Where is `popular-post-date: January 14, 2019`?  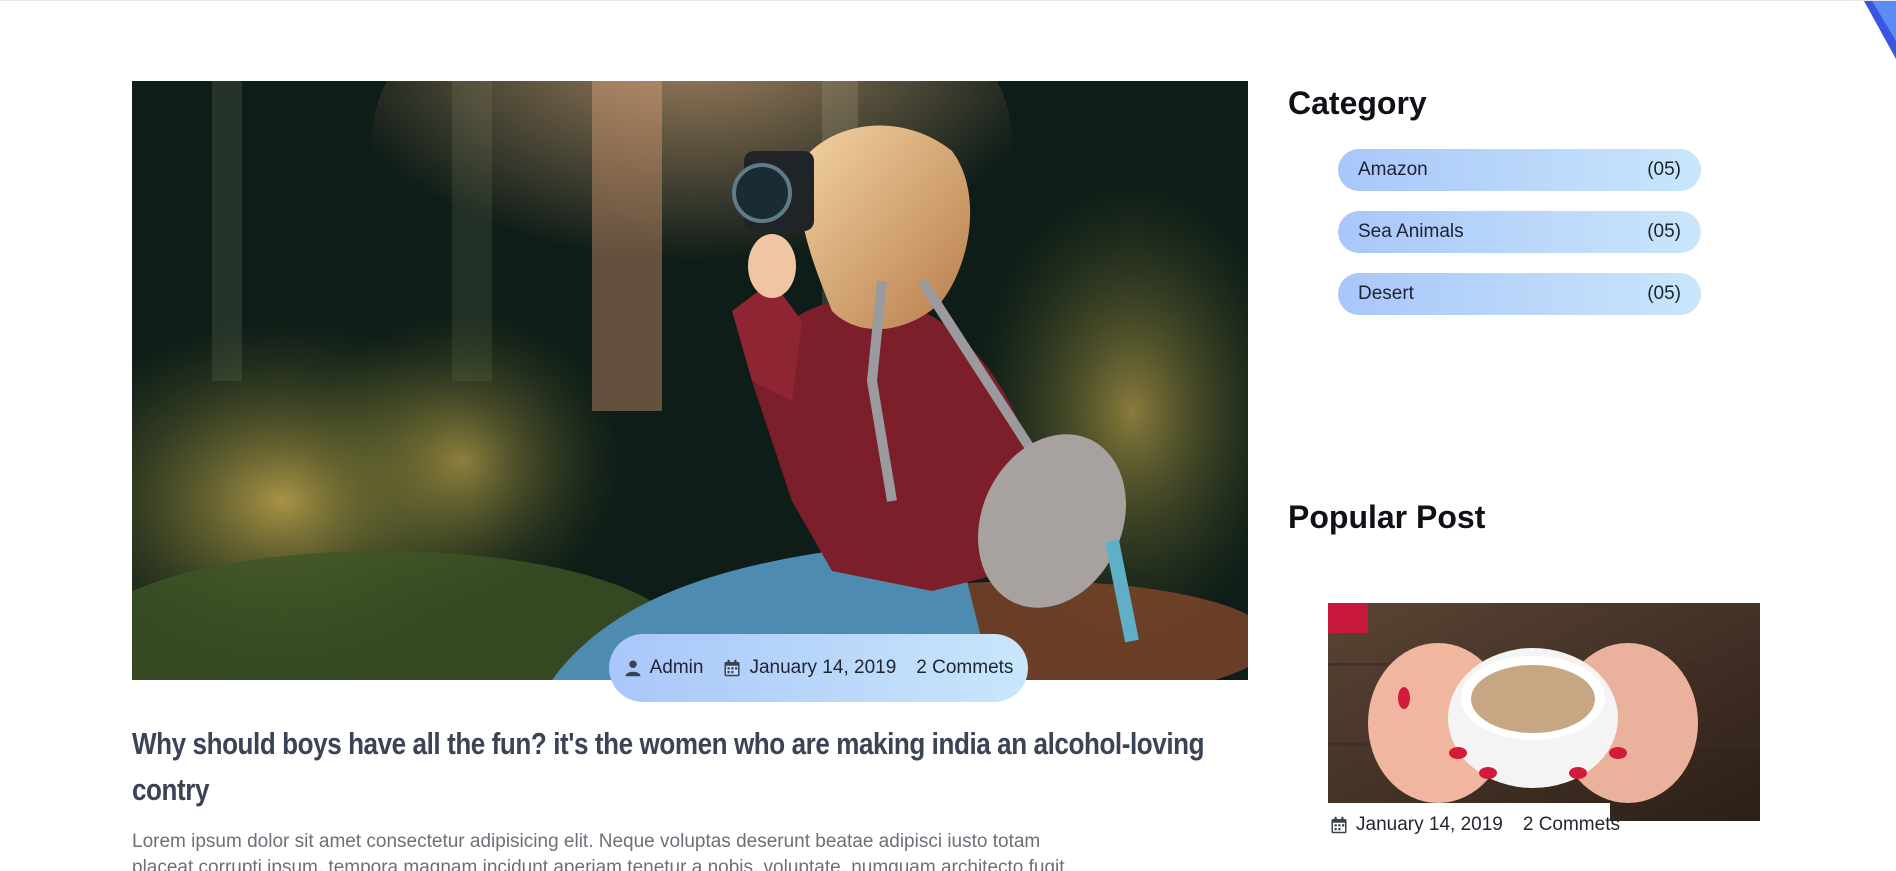
popular-post-date: January 14, 2019 is located at coordinates (1416, 825).